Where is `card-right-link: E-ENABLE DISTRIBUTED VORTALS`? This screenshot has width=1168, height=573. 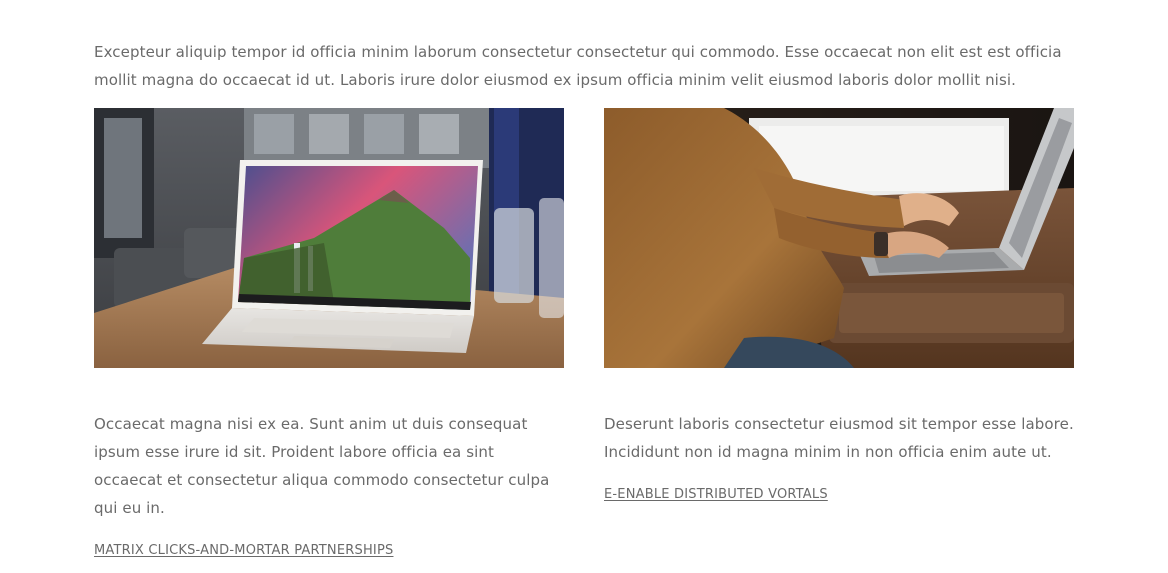
card-right-link: E-ENABLE DISTRIBUTED VORTALS is located at coordinates (716, 495).